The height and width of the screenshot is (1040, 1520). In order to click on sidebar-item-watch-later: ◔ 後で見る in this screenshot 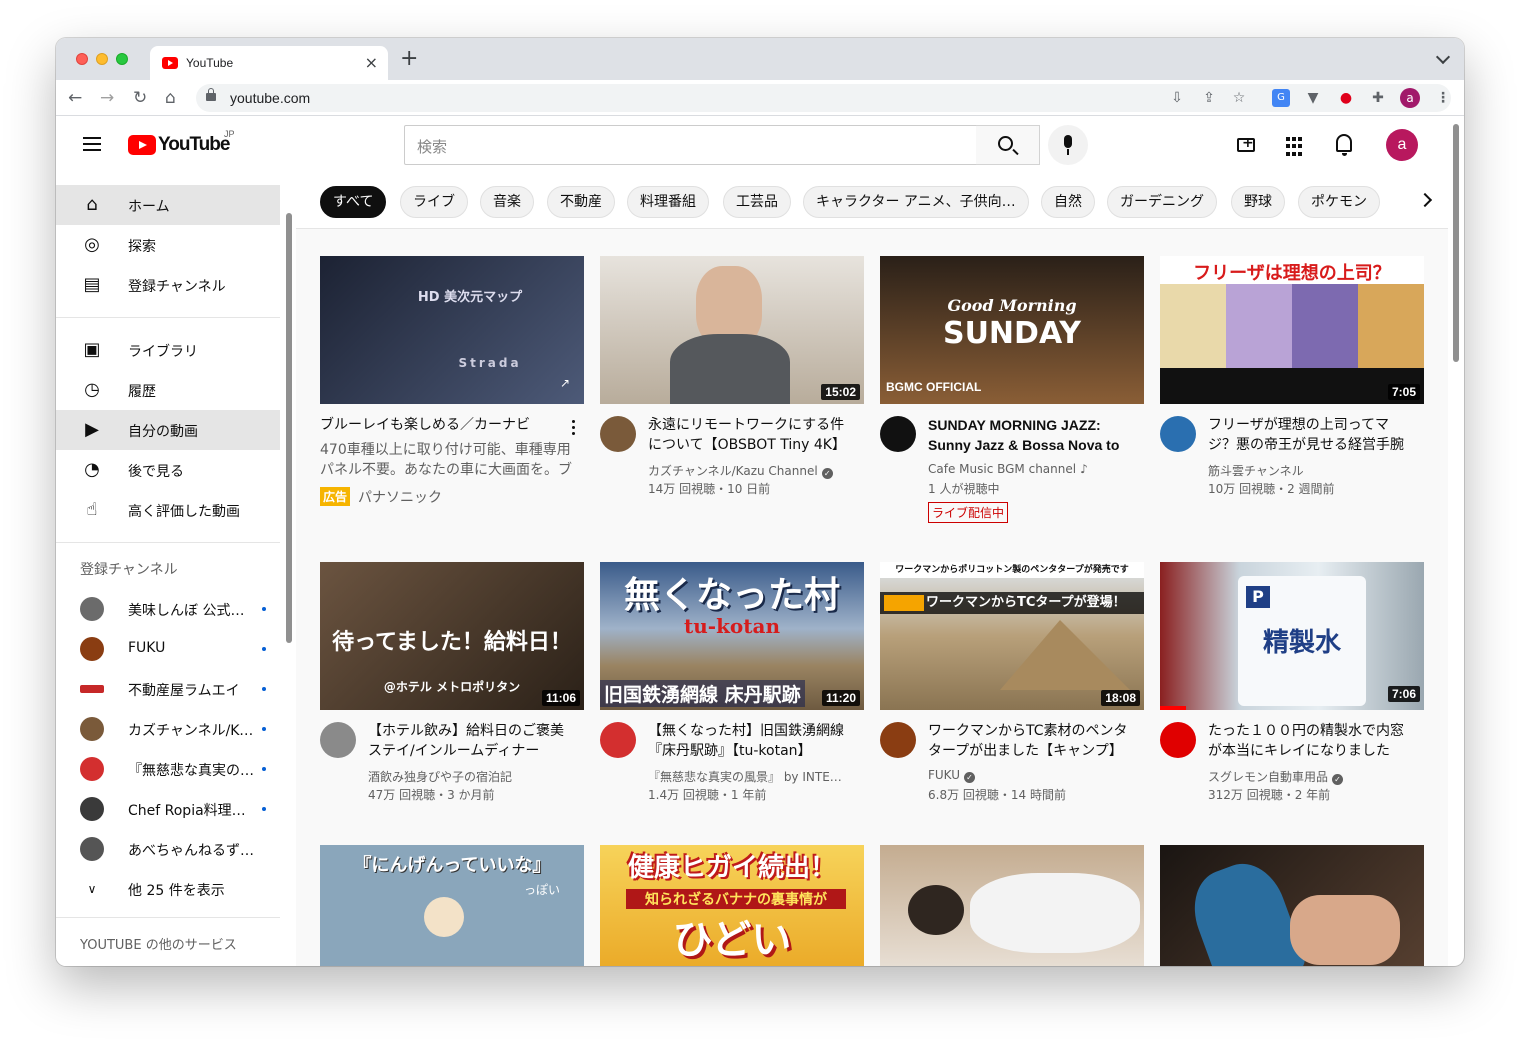, I will do `click(168, 470)`.